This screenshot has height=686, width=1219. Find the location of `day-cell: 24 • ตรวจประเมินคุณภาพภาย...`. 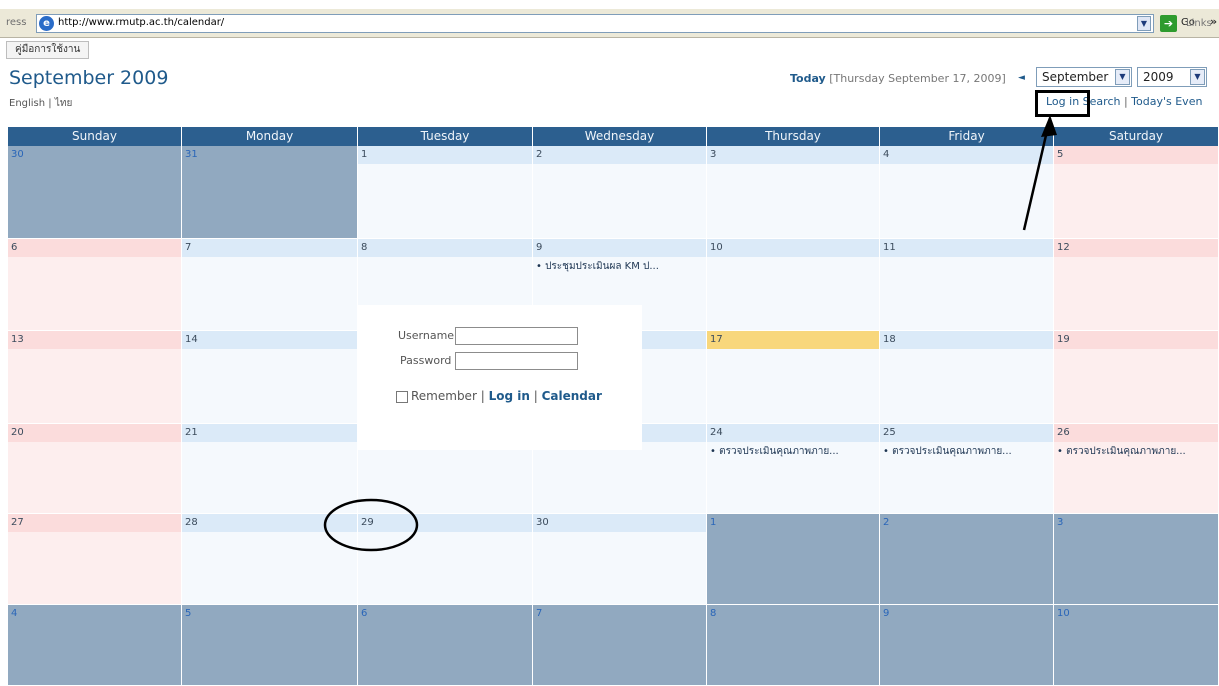

day-cell: 24 • ตรวจประเมินคุณภาพภาย... is located at coordinates (793, 469).